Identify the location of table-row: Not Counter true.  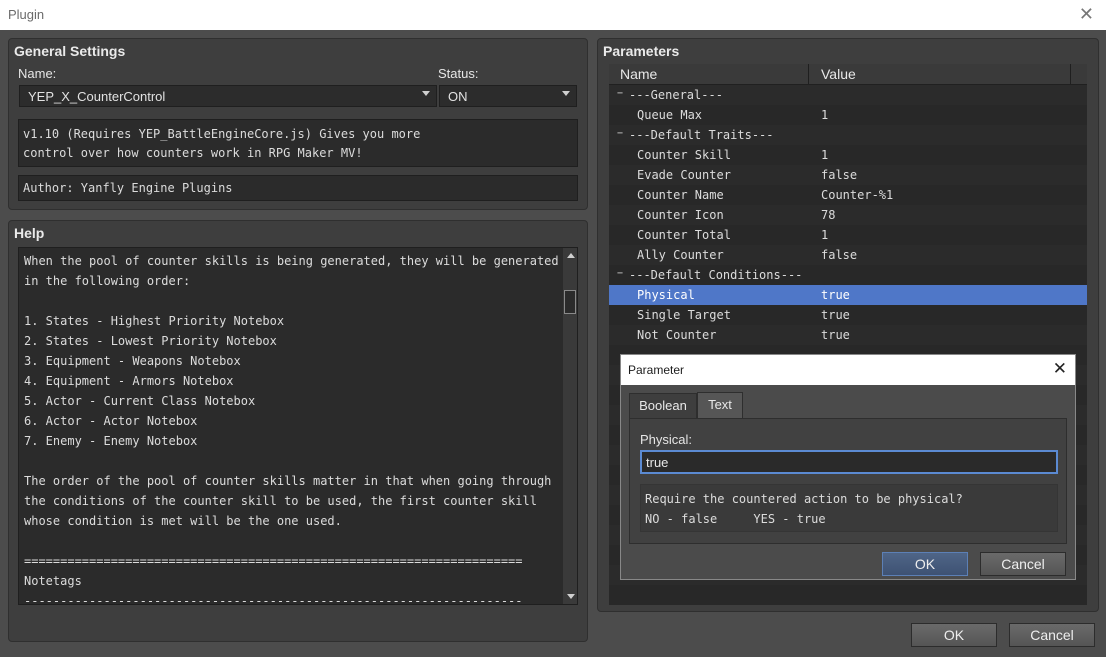
(848, 335).